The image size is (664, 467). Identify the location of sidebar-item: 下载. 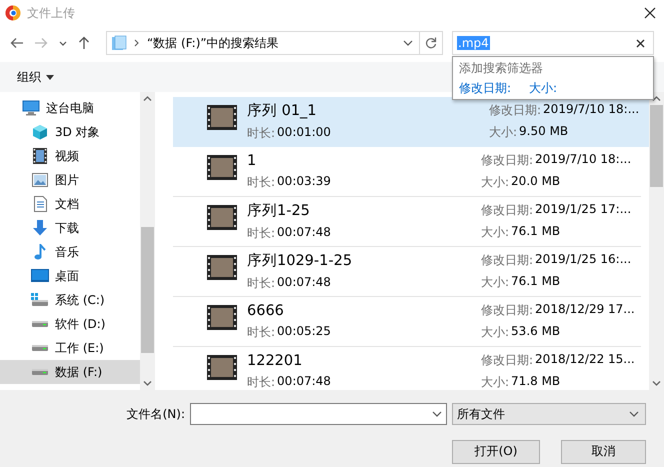
(70, 228).